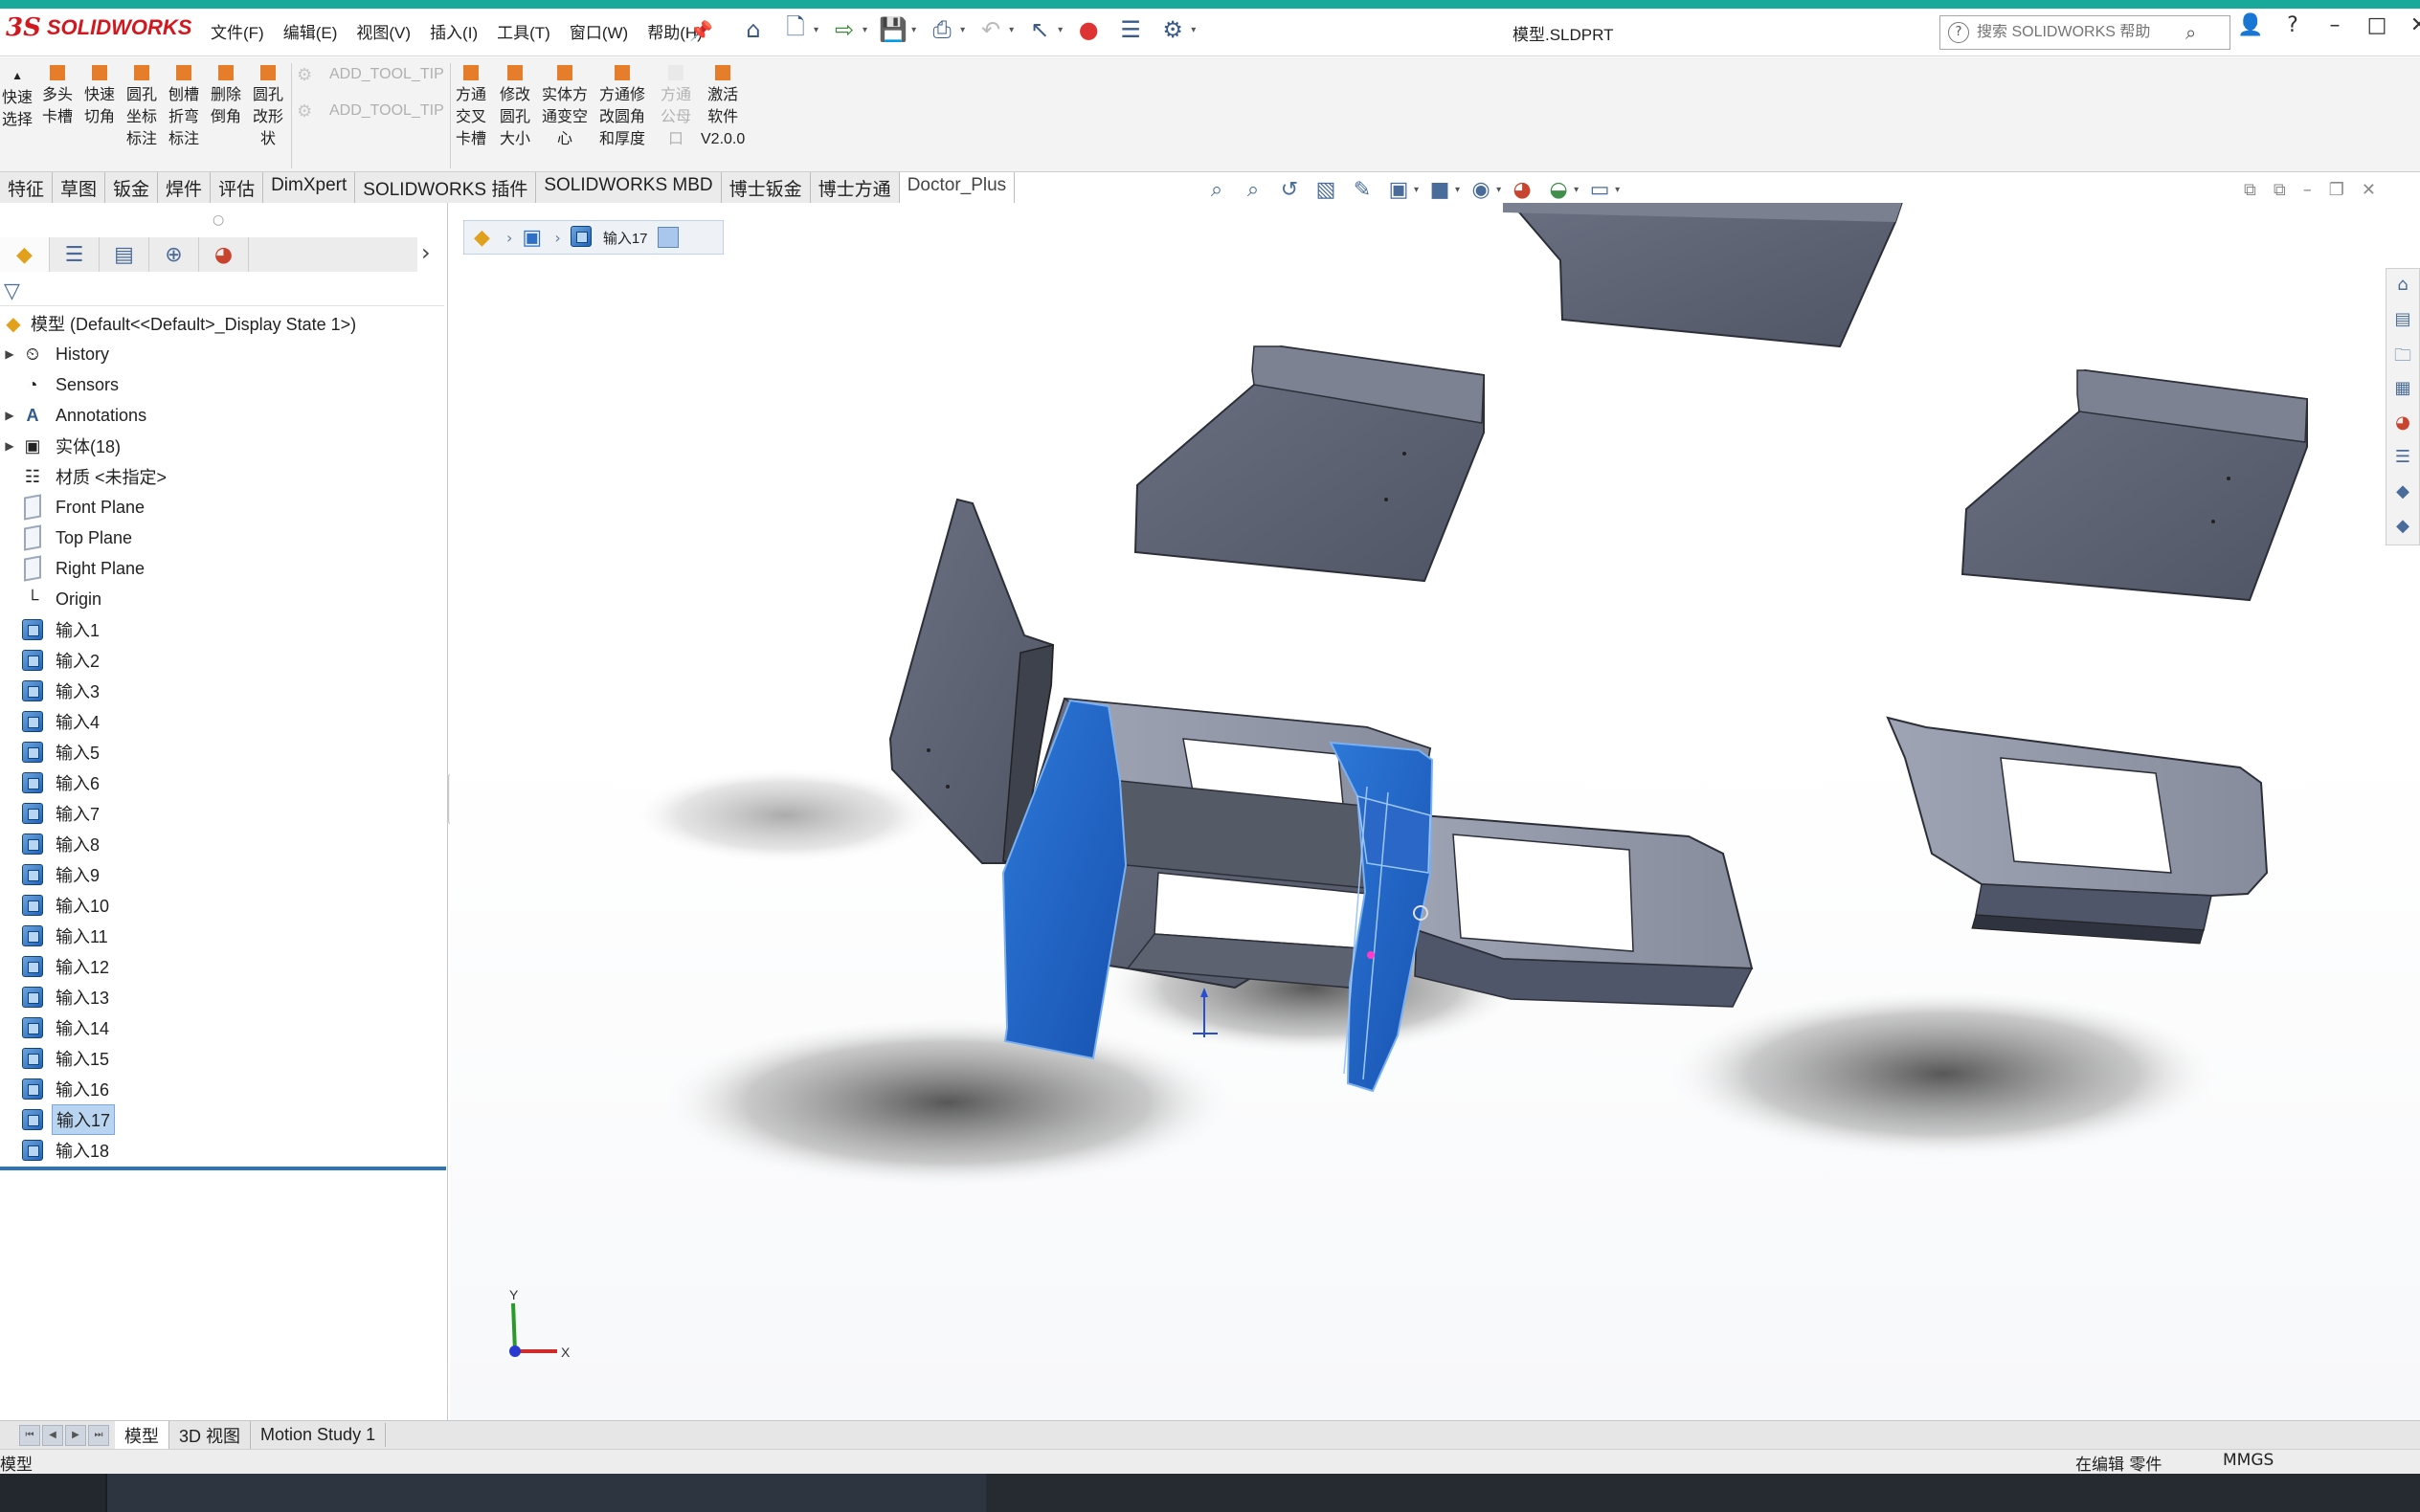  I want to click on menu-insert: 插入(I), so click(453, 31).